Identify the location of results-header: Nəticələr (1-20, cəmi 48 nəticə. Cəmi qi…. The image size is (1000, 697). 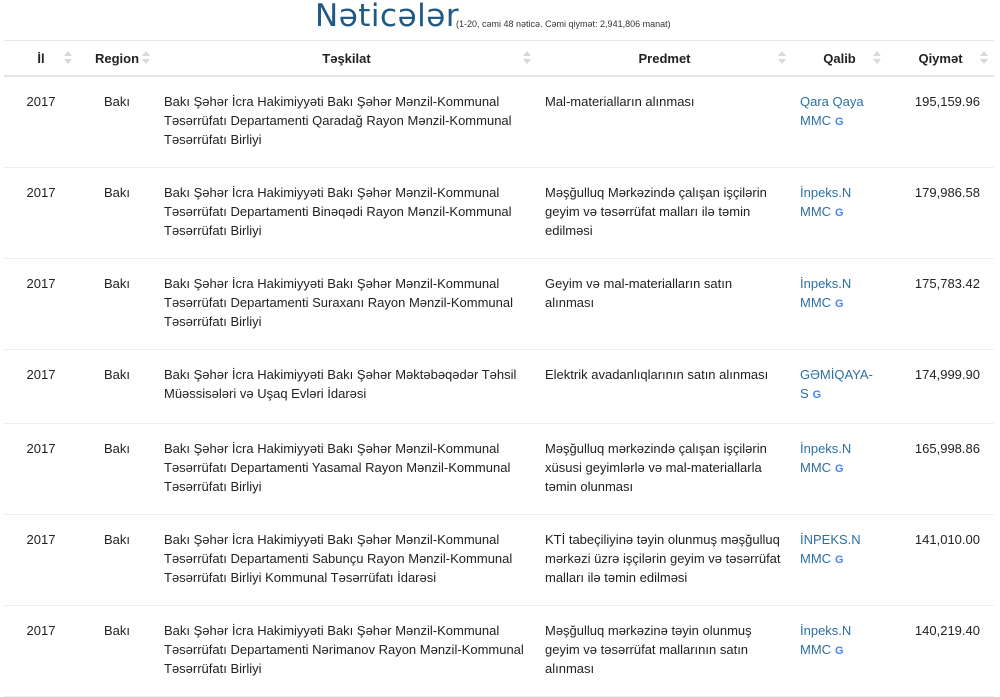
(500, 20).